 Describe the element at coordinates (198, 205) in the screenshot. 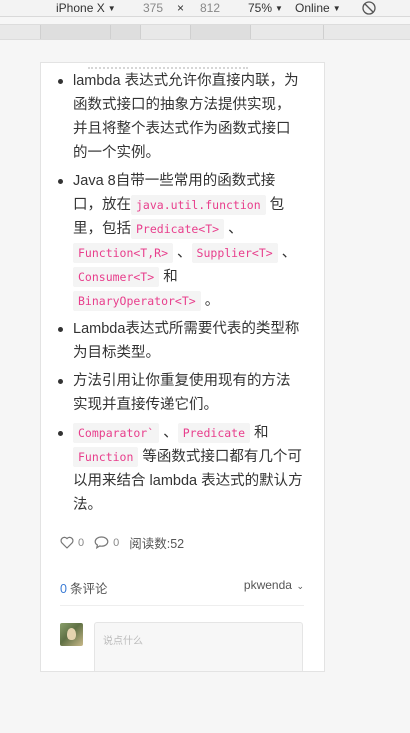

I see `inline-code: java.util.function` at that location.